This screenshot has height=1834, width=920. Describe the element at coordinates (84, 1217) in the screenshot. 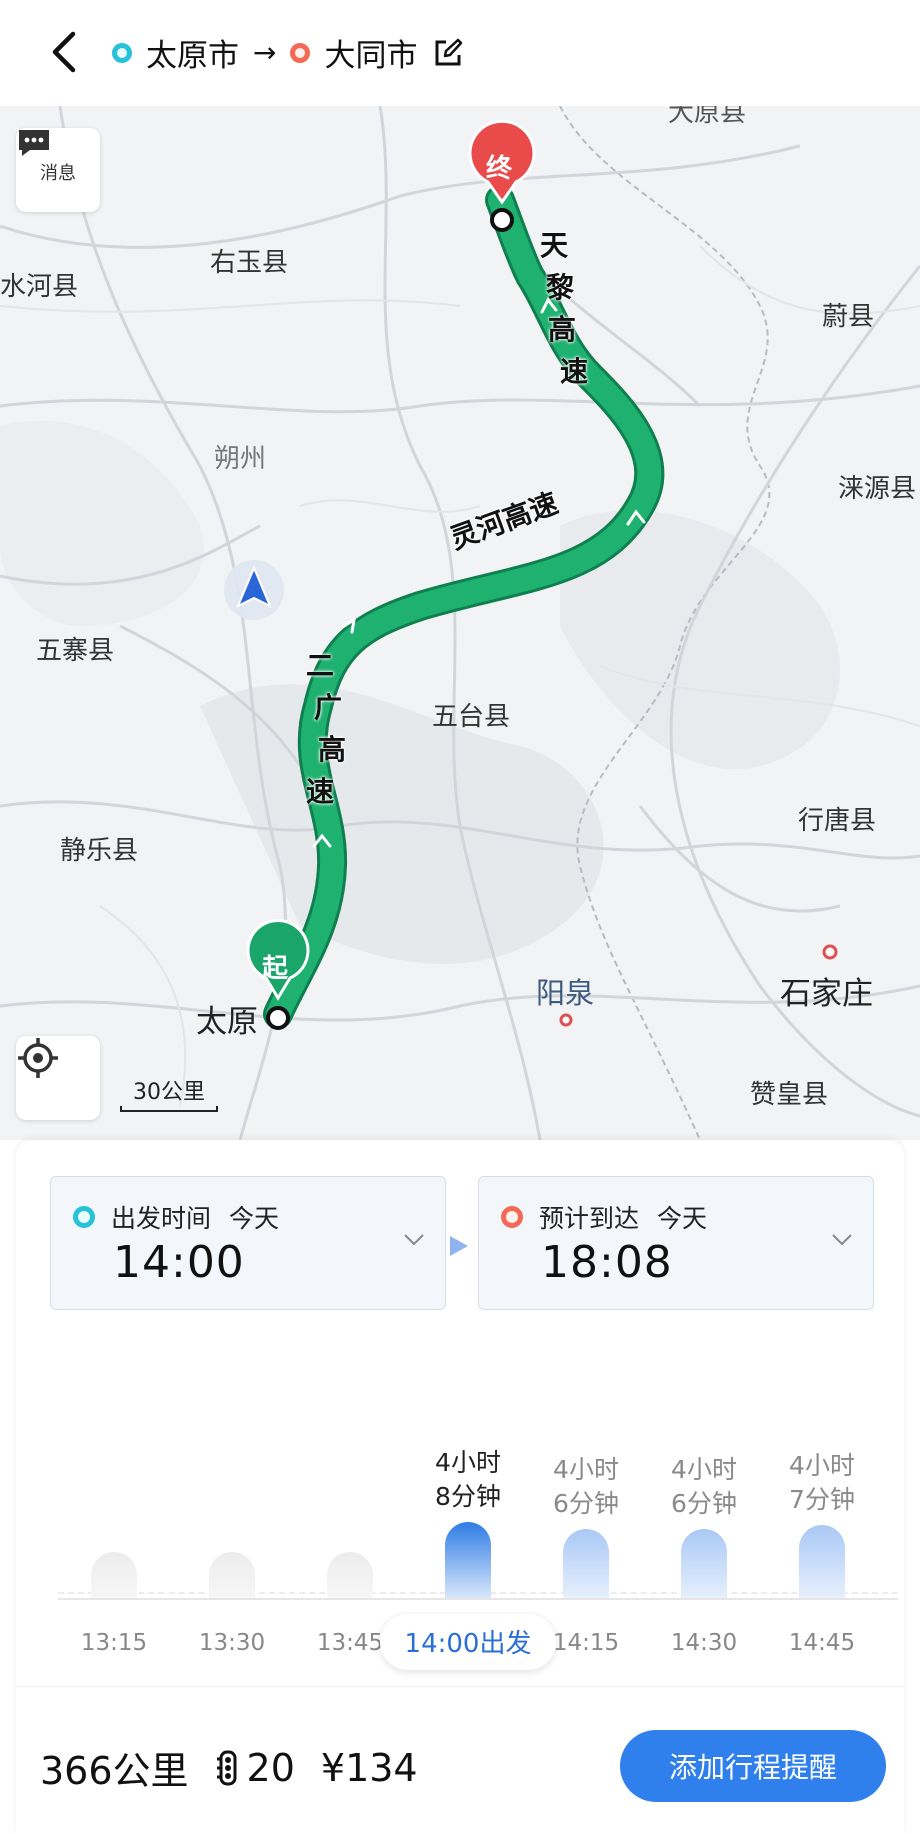

I see `departure-dot-icon` at that location.